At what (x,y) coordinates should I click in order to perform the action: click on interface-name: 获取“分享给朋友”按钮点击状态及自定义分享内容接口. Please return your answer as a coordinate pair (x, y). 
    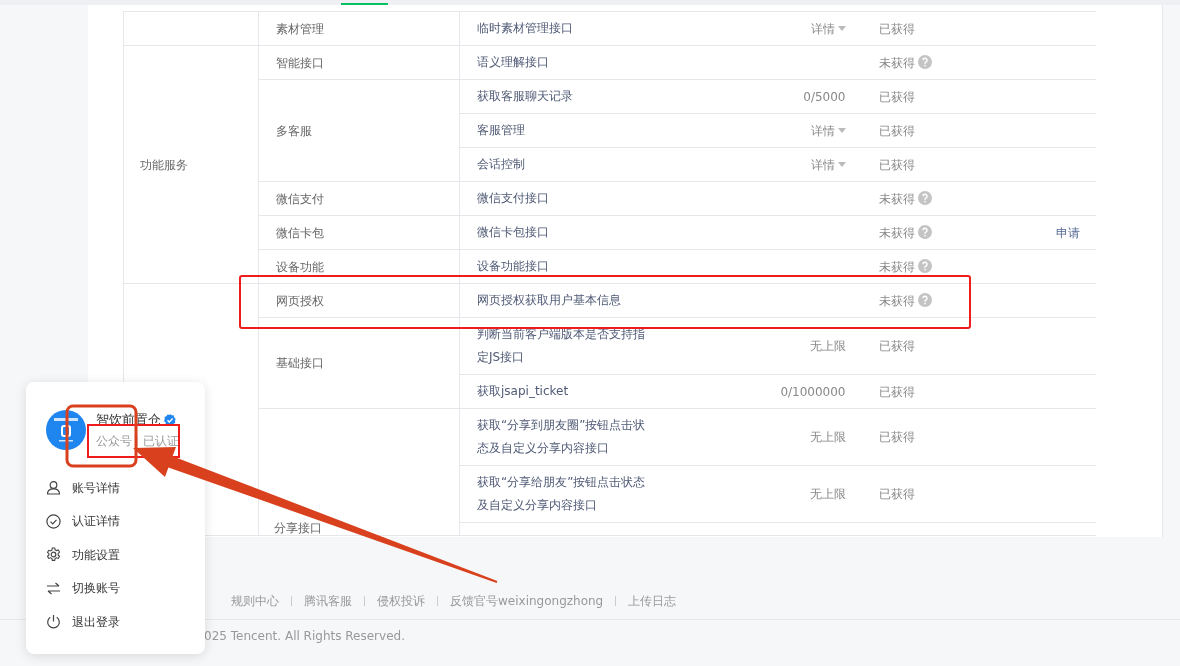
    Looking at the image, I should click on (562, 494).